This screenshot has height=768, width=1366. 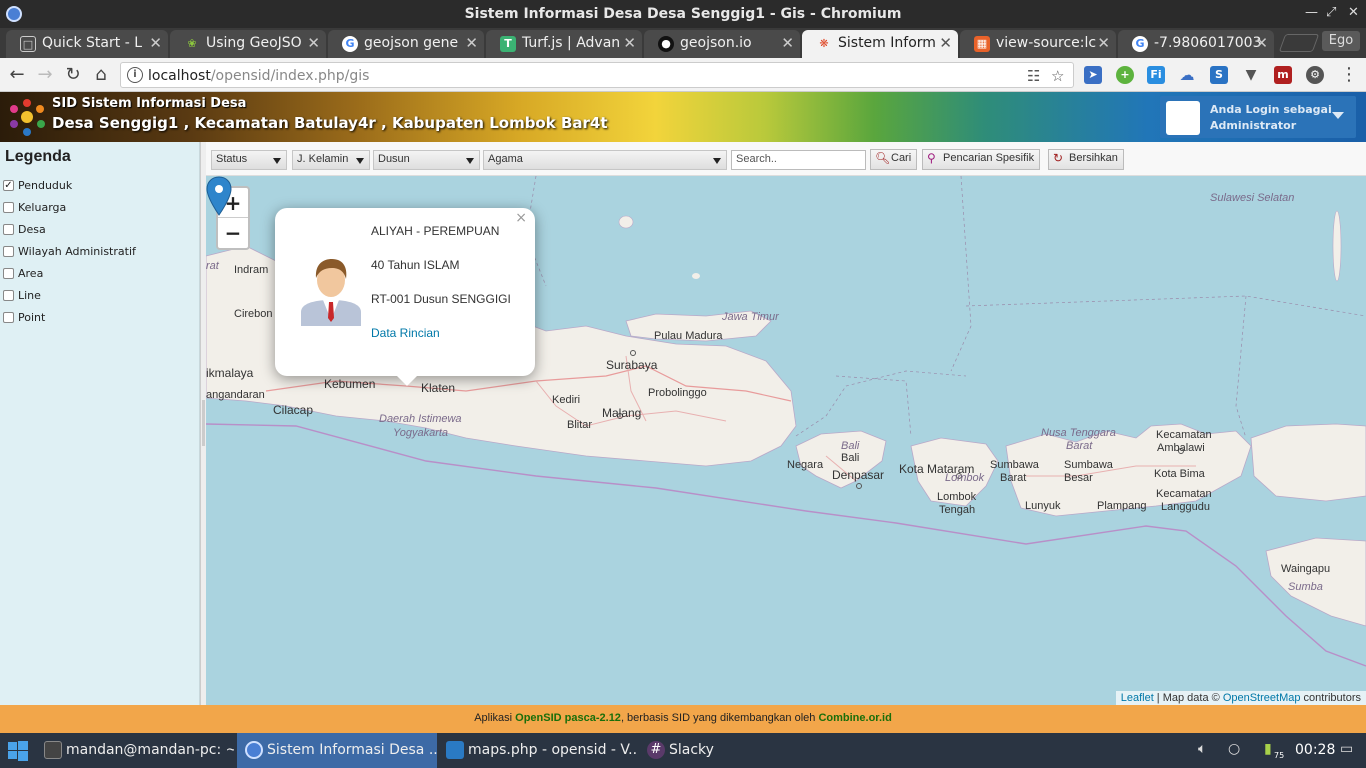 I want to click on tab-coordinate-search: G -7.9806017003 ✕, so click(x=1196, y=44).